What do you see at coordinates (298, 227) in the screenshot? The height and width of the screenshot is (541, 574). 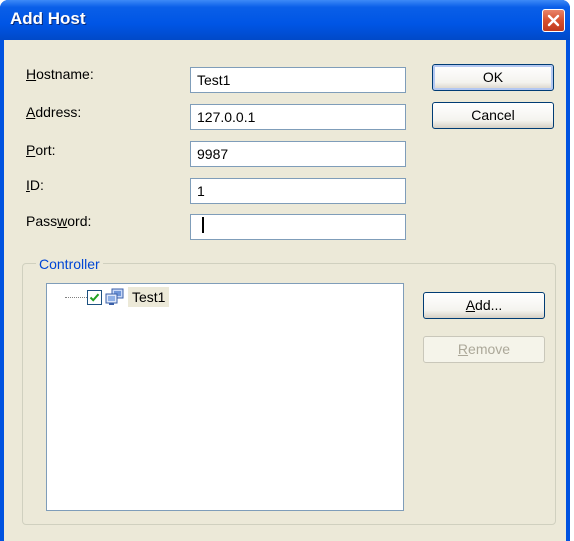 I see `password-field` at bounding box center [298, 227].